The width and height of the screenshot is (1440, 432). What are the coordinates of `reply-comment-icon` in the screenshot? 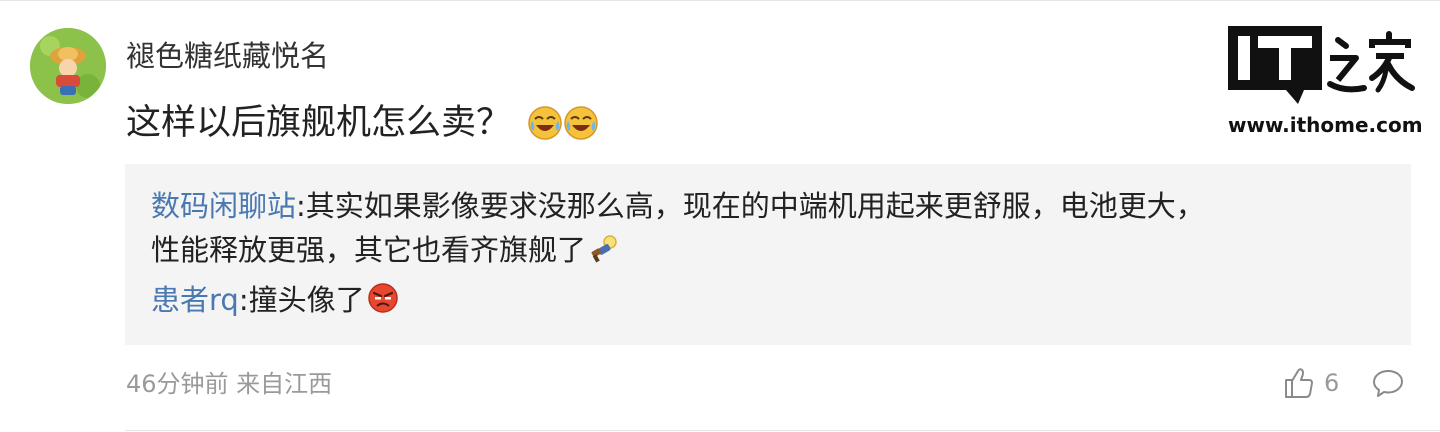 It's located at (1388, 383).